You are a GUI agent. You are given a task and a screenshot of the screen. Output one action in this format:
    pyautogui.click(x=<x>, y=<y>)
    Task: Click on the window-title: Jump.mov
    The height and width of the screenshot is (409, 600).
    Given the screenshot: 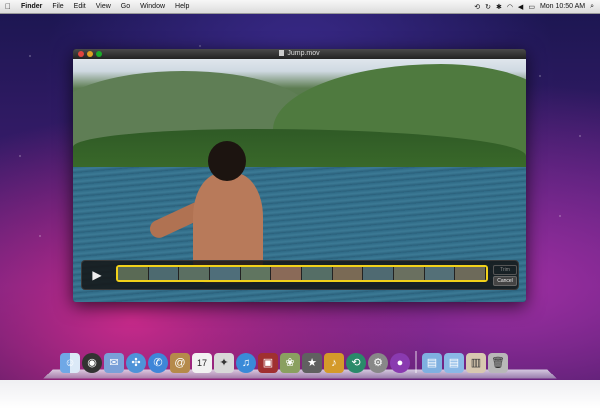 What is the action you would take?
    pyautogui.click(x=299, y=54)
    